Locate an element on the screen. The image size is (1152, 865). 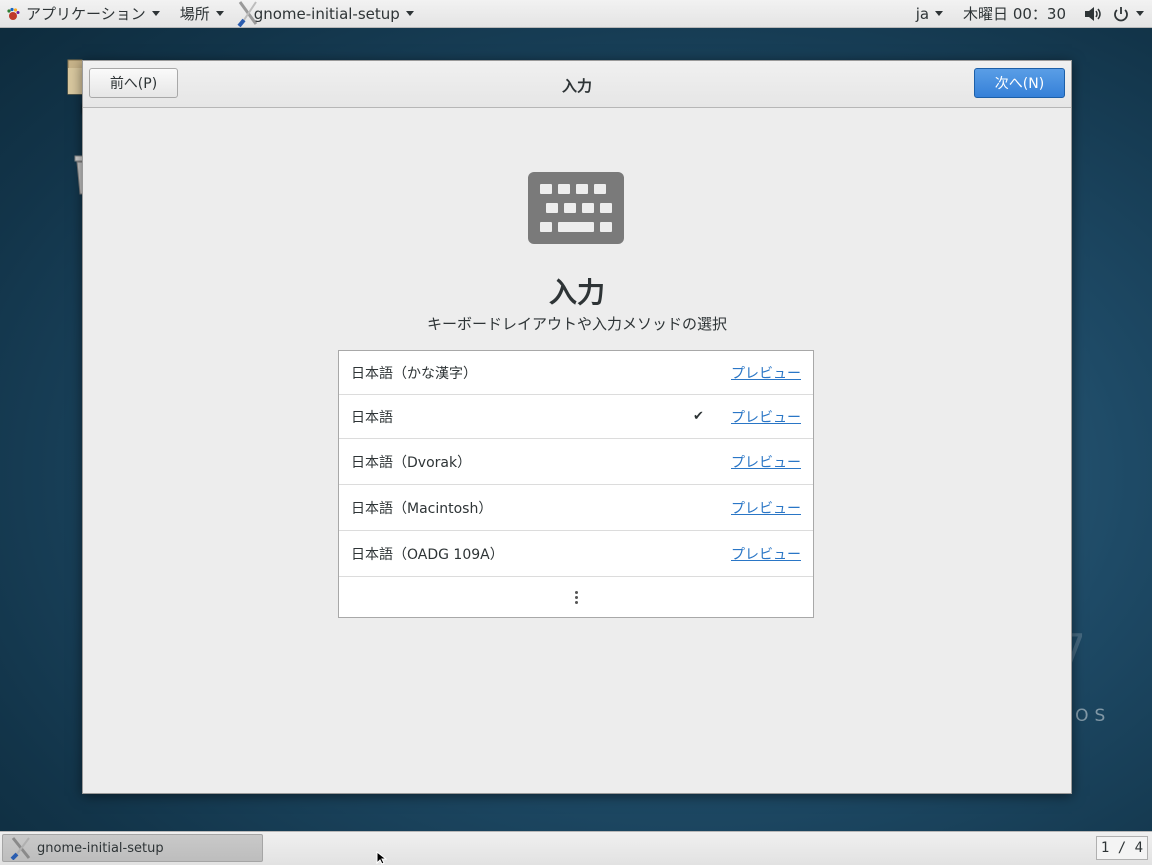
page-subtitle: キーボードレイアウトや入力メソッドの選択 is located at coordinates (576, 324).